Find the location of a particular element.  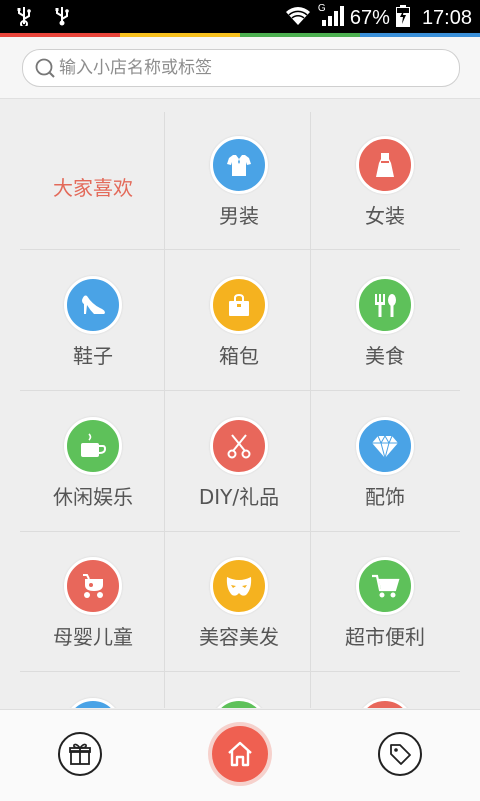

gift-button is located at coordinates (80, 754).